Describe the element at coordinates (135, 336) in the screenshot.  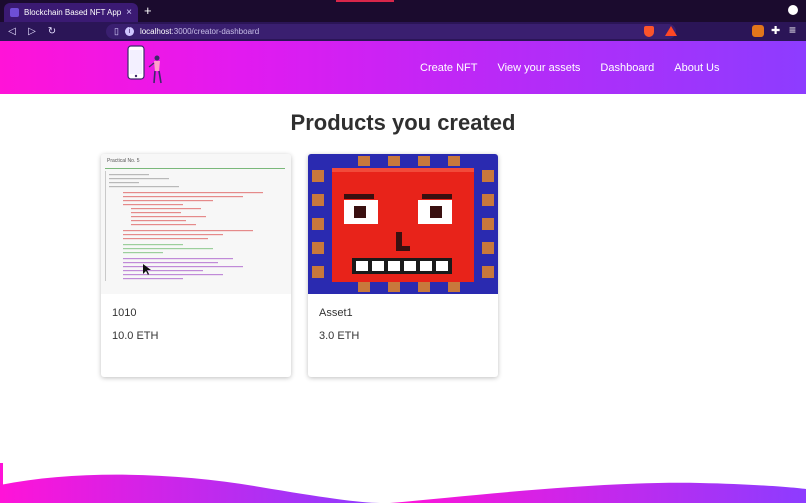
I see `product-price: 10.0 ETH` at that location.